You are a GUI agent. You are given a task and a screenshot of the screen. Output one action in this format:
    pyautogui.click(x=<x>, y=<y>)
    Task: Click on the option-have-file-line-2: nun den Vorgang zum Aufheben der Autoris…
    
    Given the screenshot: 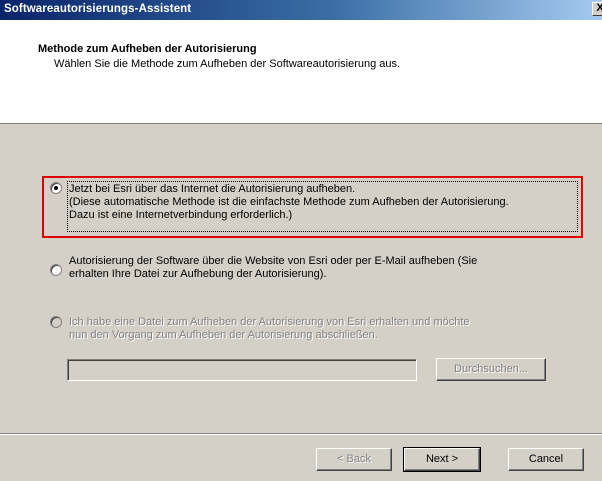 What is the action you would take?
    pyautogui.click(x=223, y=335)
    